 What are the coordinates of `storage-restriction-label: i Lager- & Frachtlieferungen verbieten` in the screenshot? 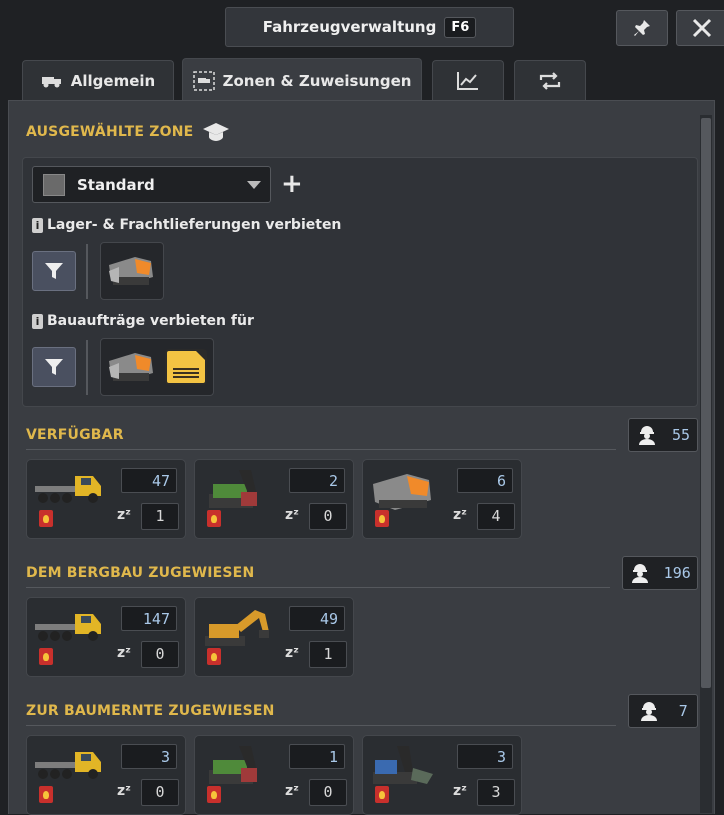 It's located at (186, 225).